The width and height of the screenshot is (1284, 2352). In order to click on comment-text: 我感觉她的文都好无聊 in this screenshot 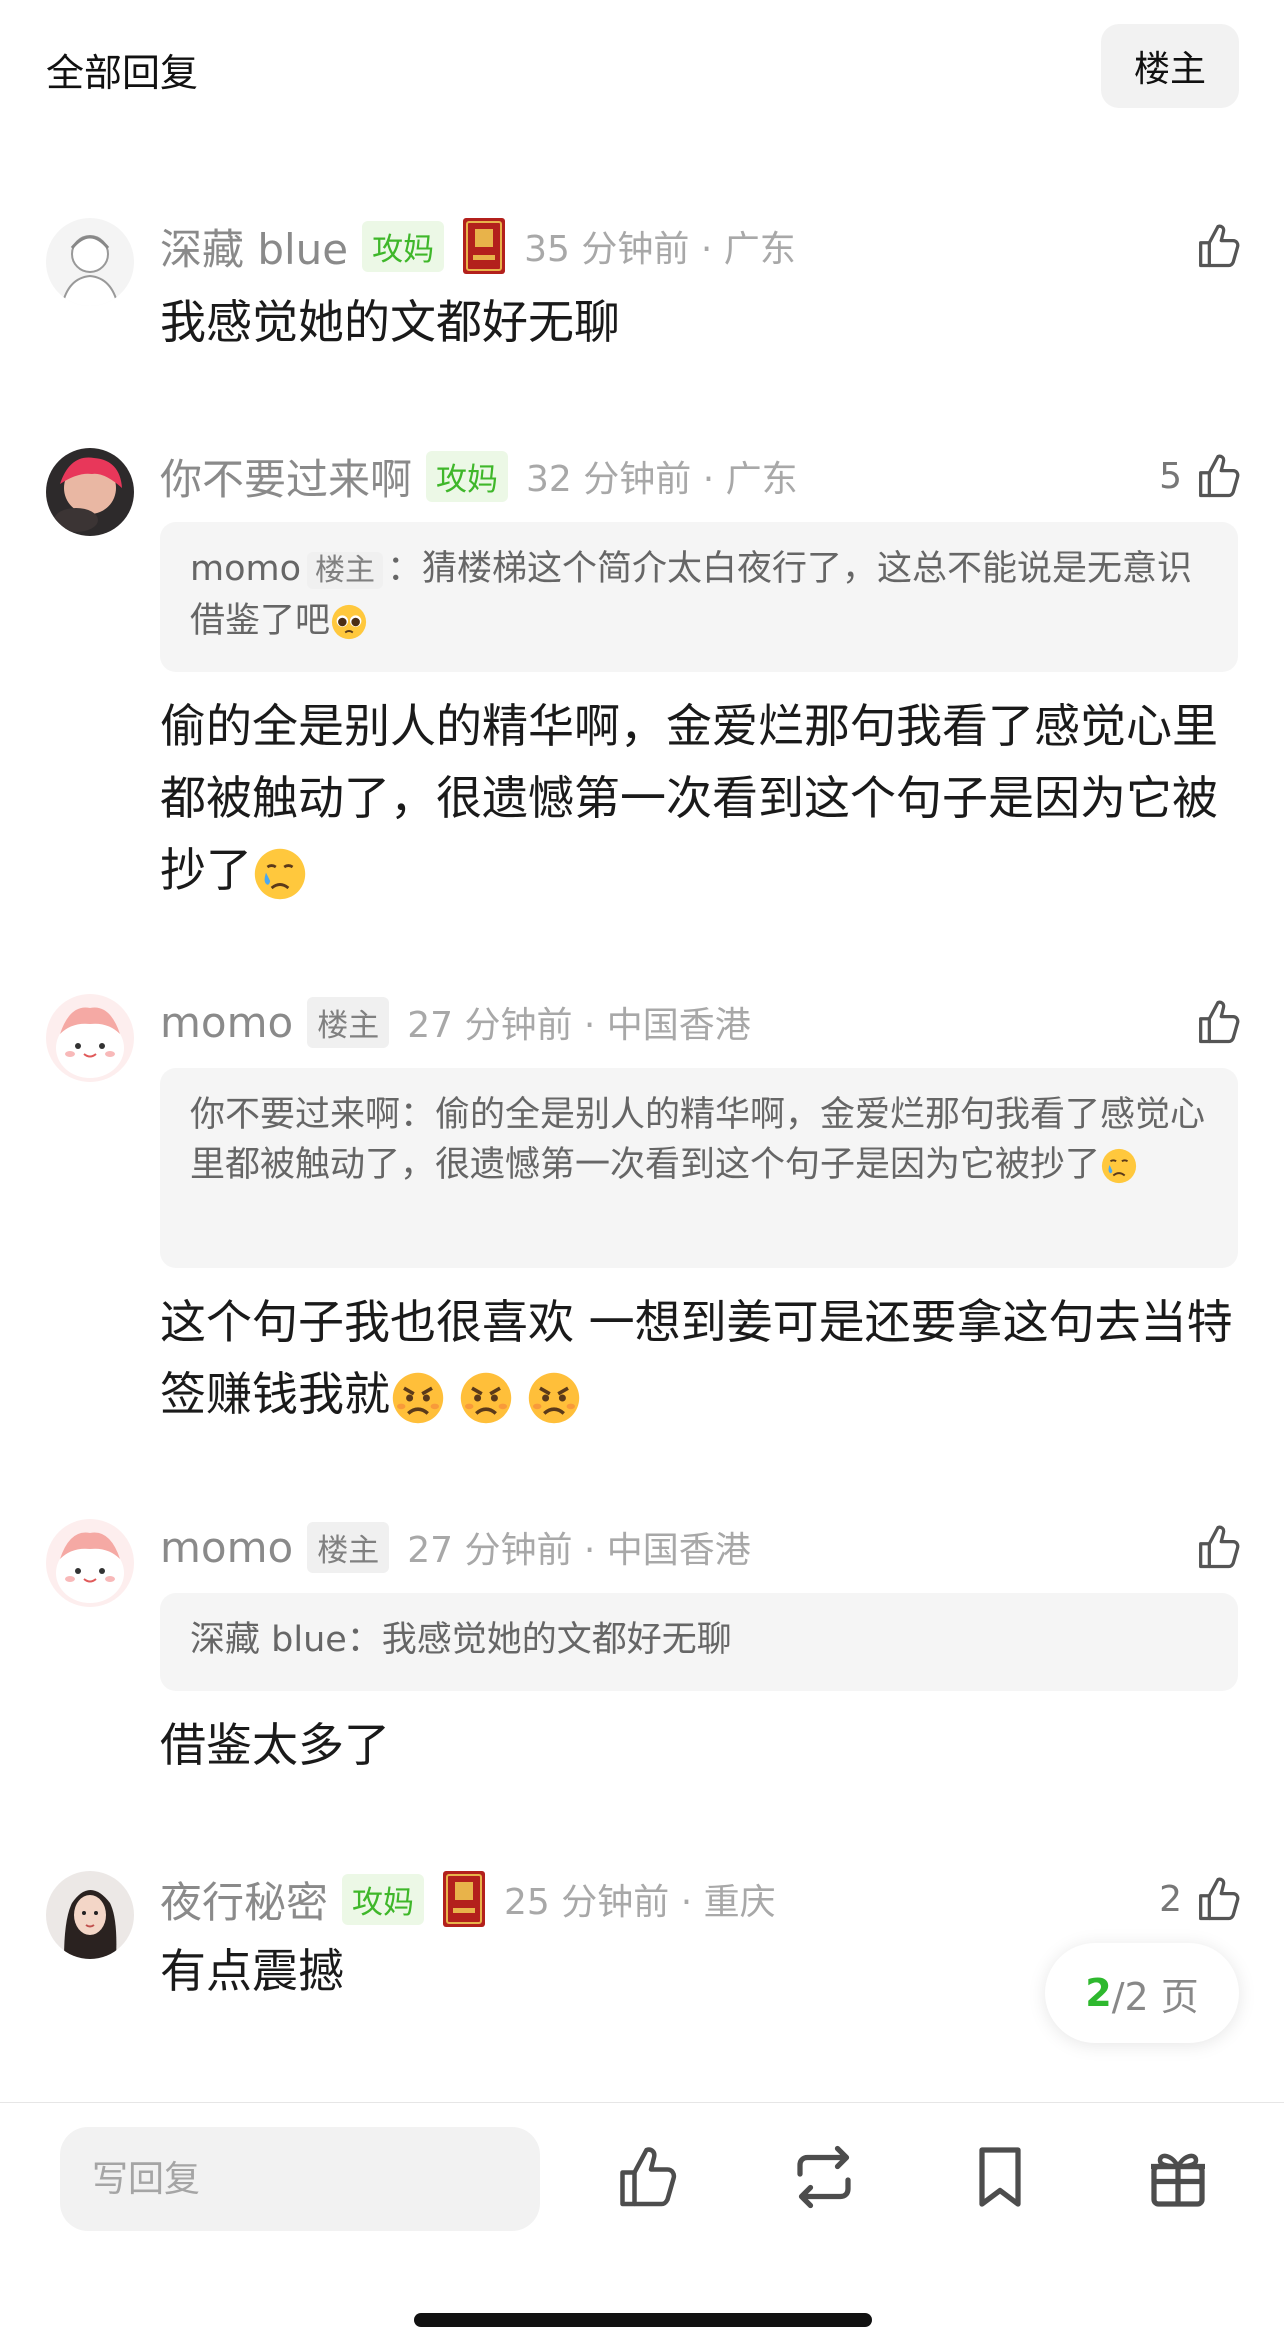, I will do `click(390, 322)`.